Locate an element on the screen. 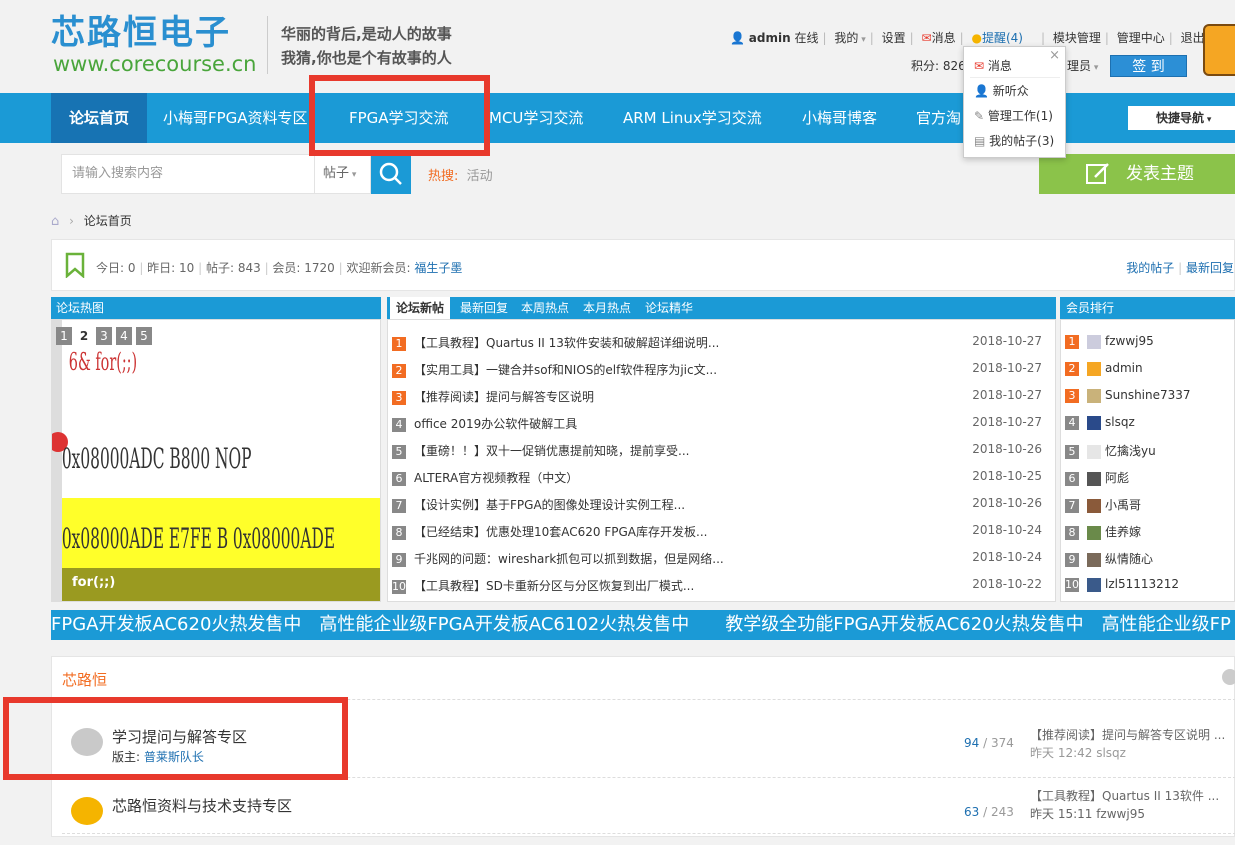 The height and width of the screenshot is (845, 1235). pager-2: 2 is located at coordinates (84, 336).